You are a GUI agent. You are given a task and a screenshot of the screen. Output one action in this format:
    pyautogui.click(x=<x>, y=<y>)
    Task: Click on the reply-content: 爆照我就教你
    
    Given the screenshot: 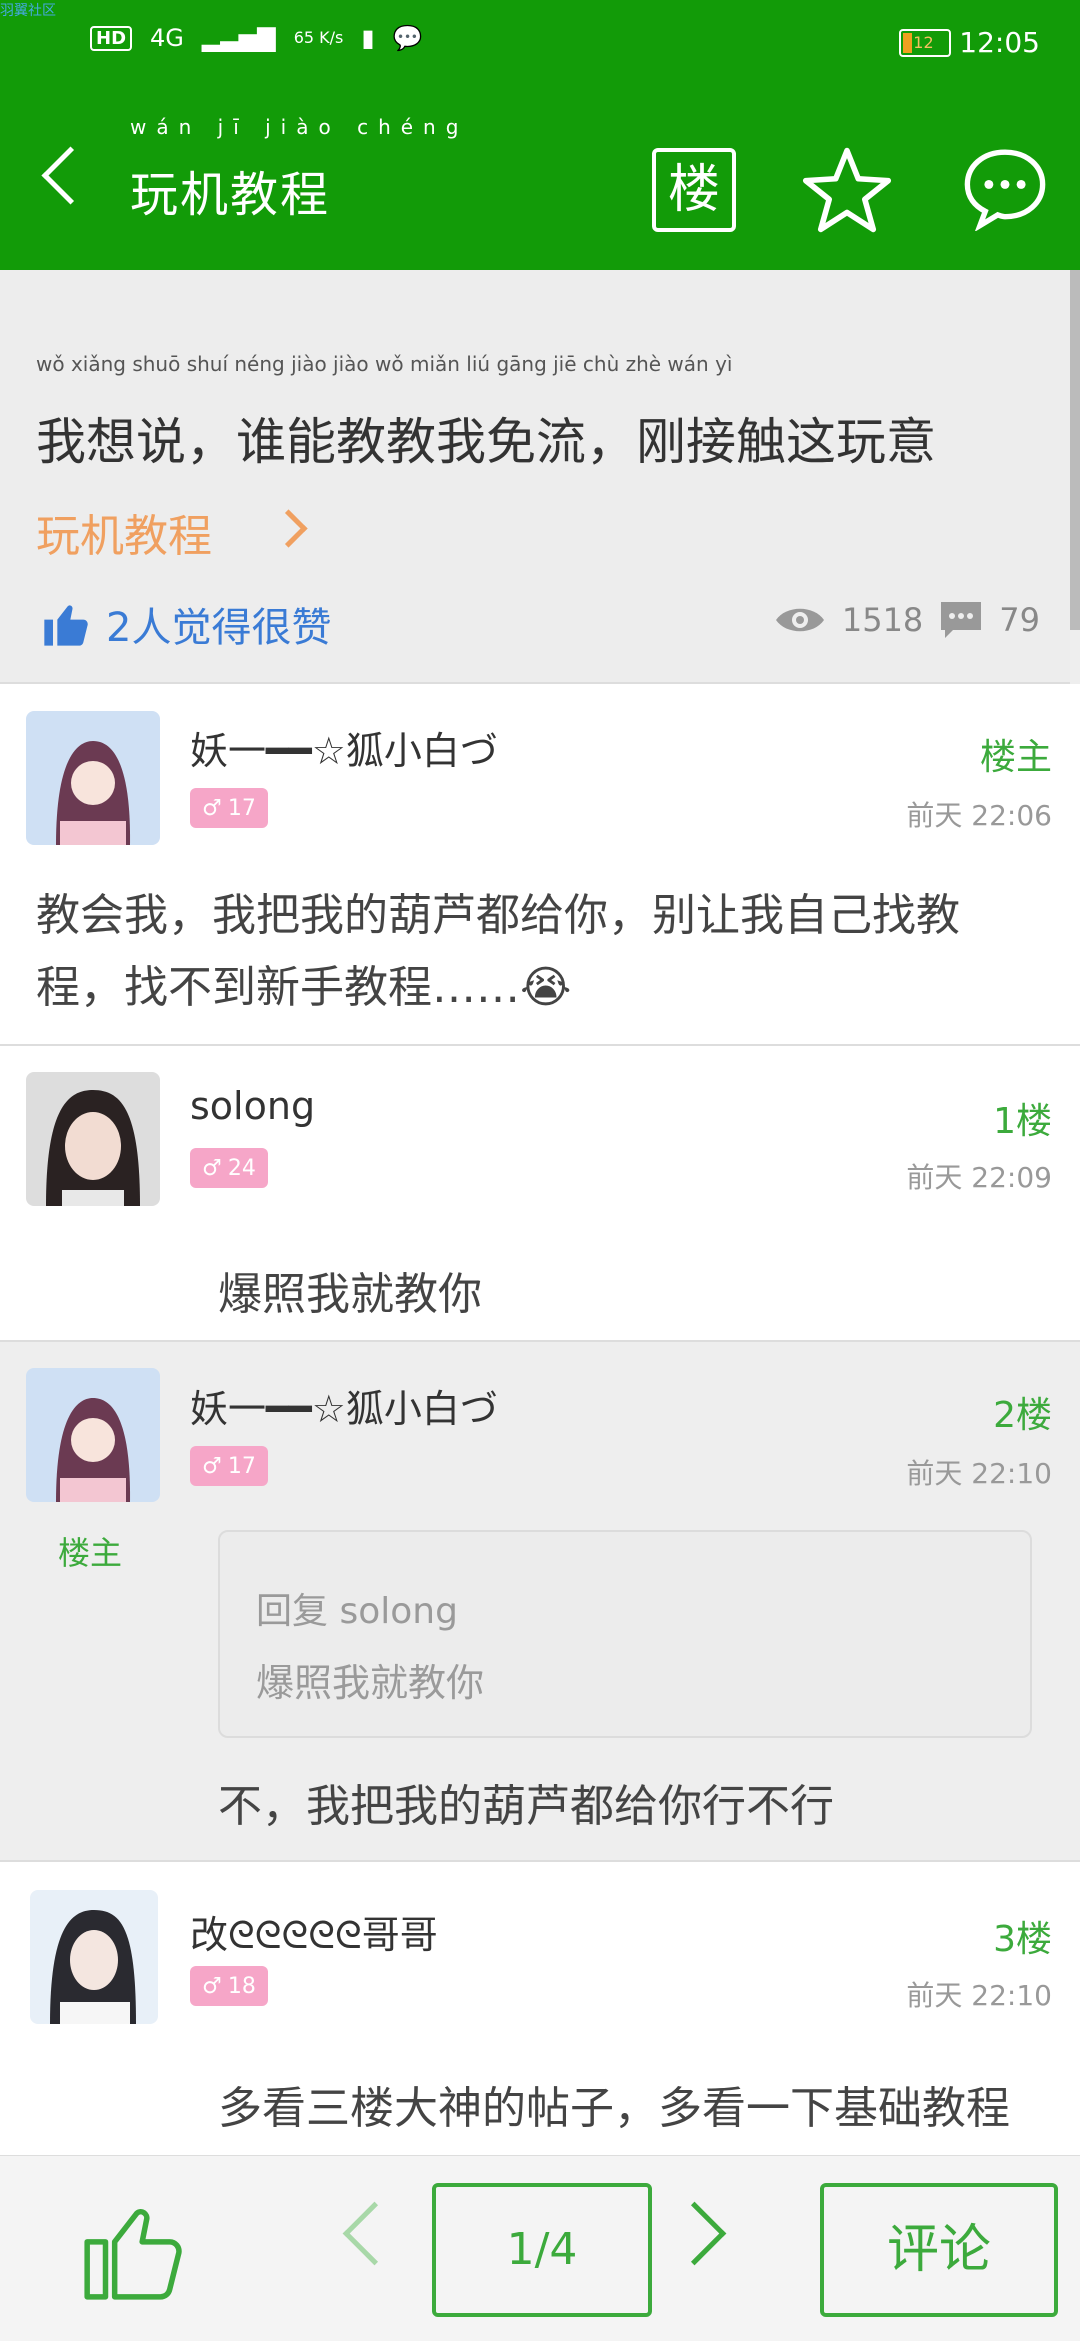 What is the action you would take?
    pyautogui.click(x=350, y=1294)
    